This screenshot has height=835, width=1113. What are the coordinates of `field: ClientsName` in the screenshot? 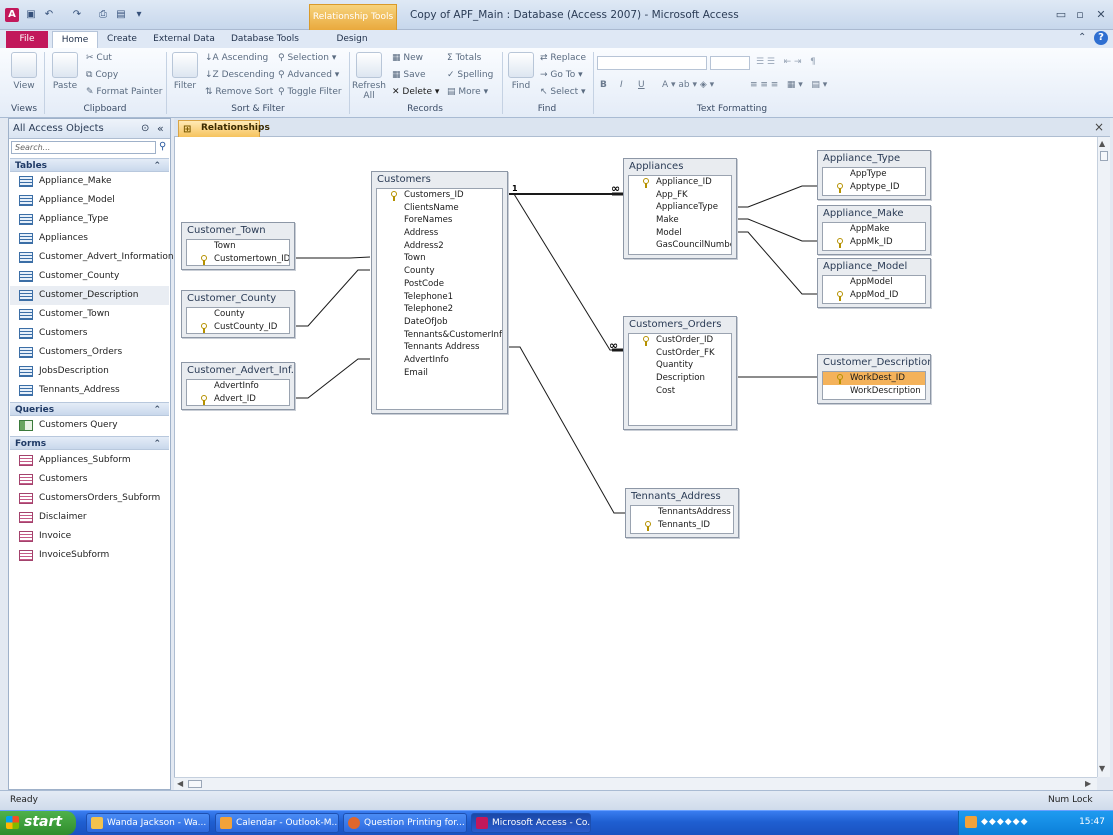 It's located at (439, 208).